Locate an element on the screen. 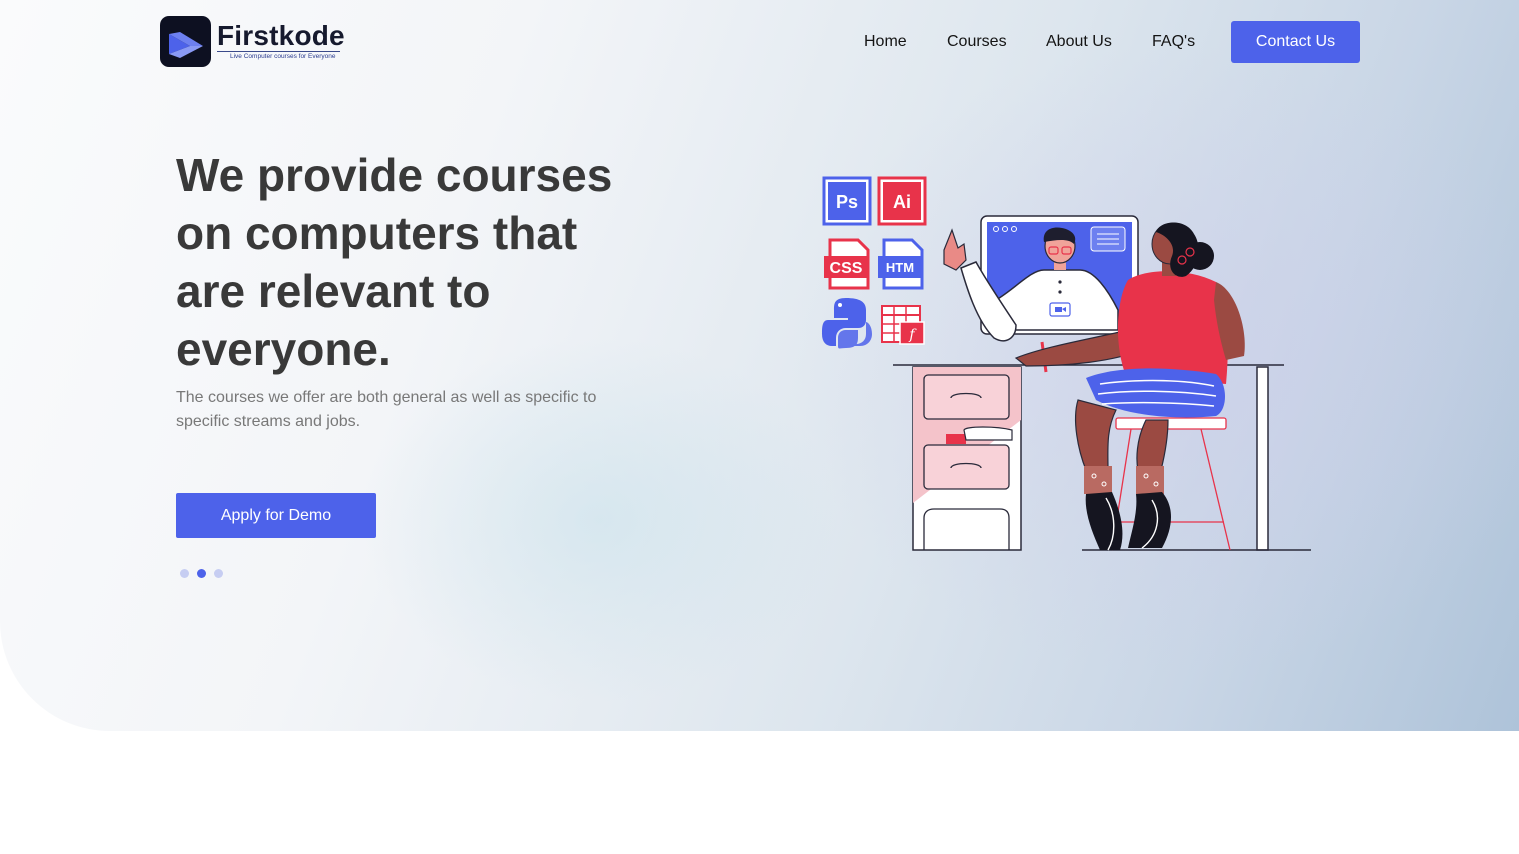 This screenshot has height=854, width=1519. svg-text: Ps is located at coordinates (847, 202).